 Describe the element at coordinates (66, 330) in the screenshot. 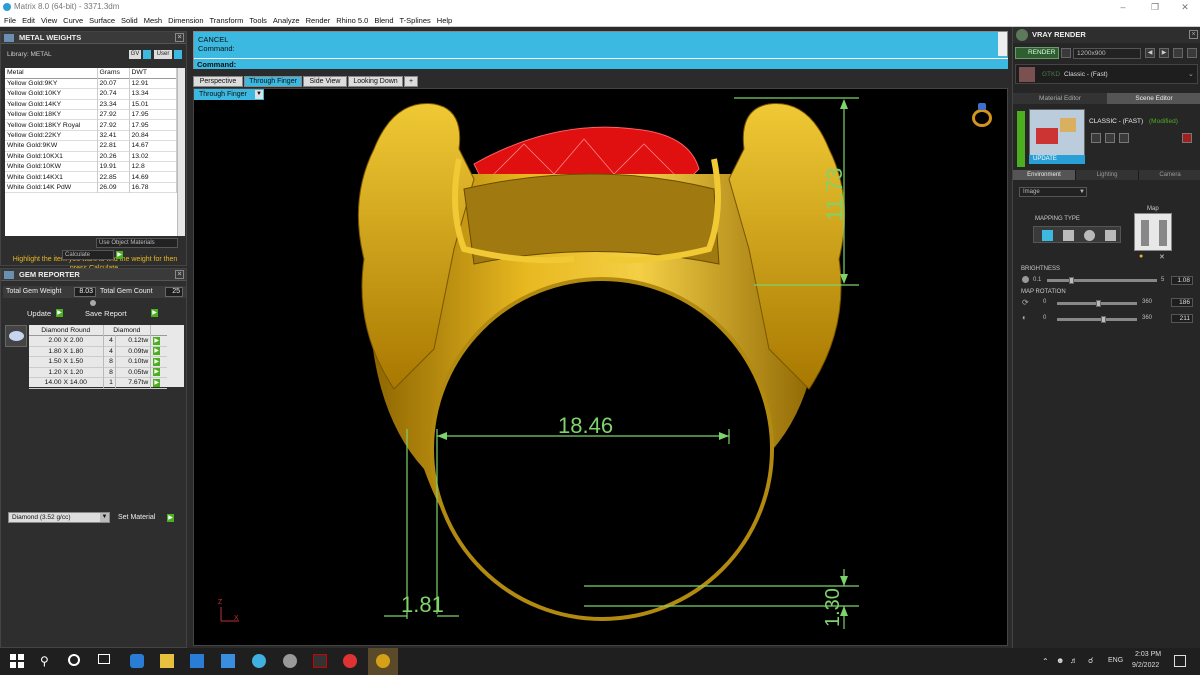

I see `gem-column-shape: Diamond Round` at that location.